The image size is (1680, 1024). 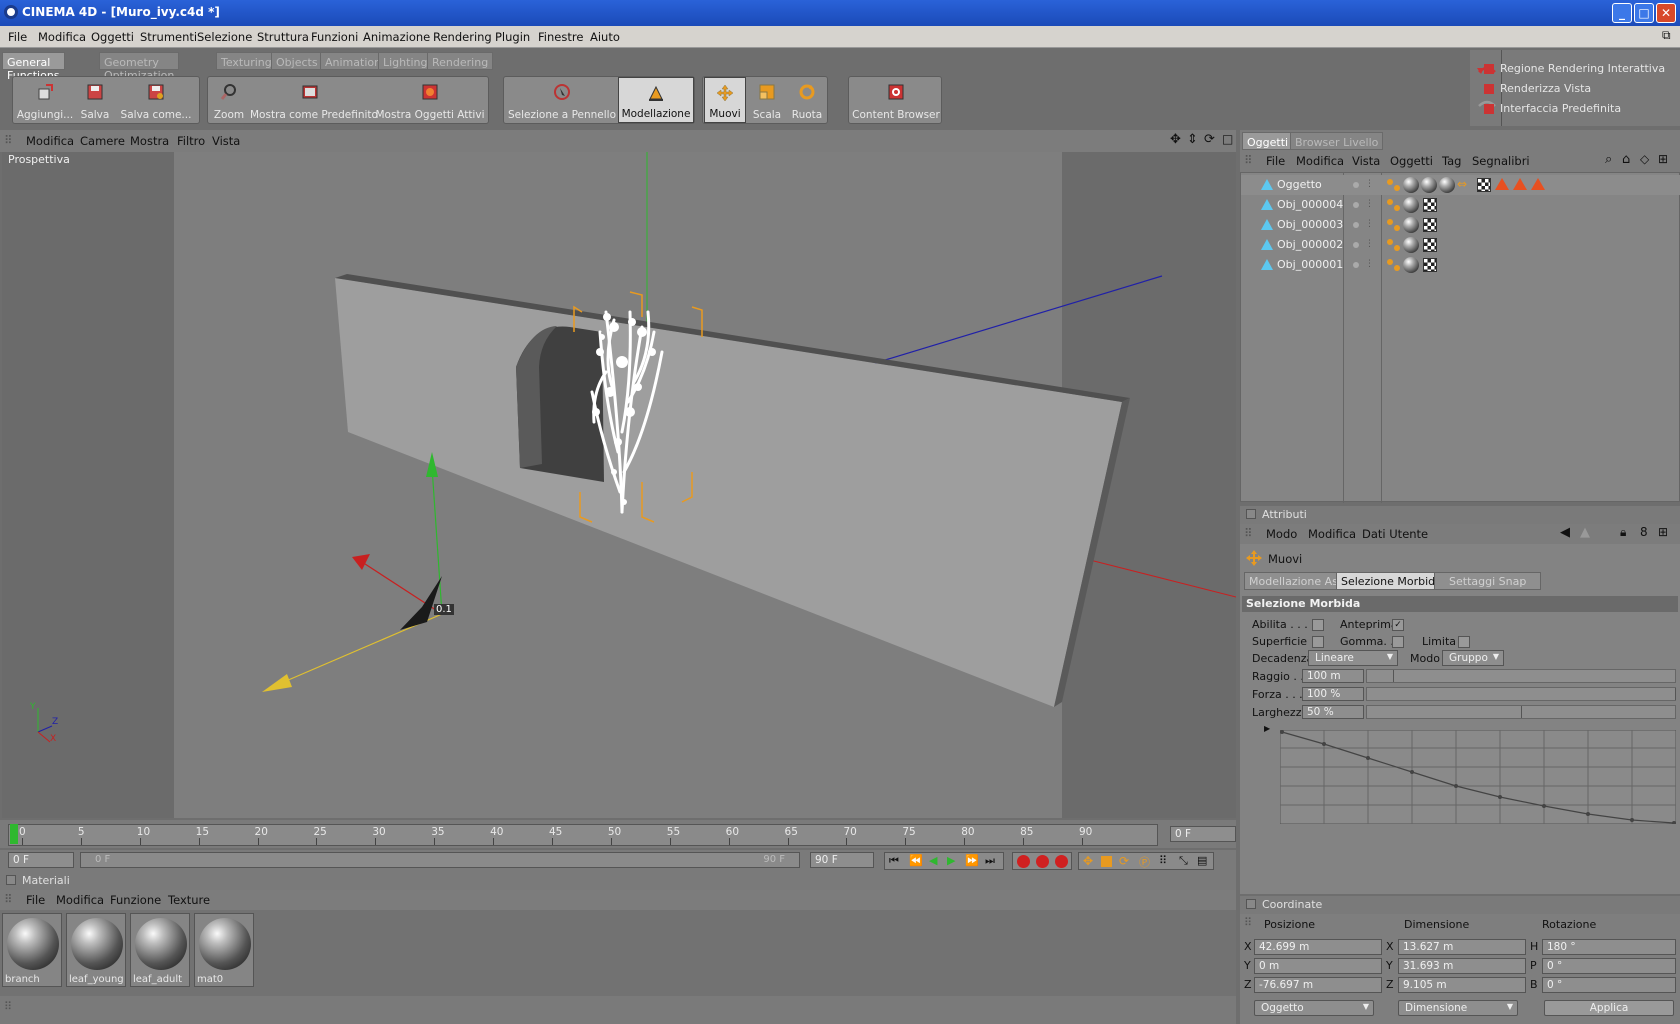 What do you see at coordinates (951, 860) in the screenshot?
I see `play-forward-icon: ▶` at bounding box center [951, 860].